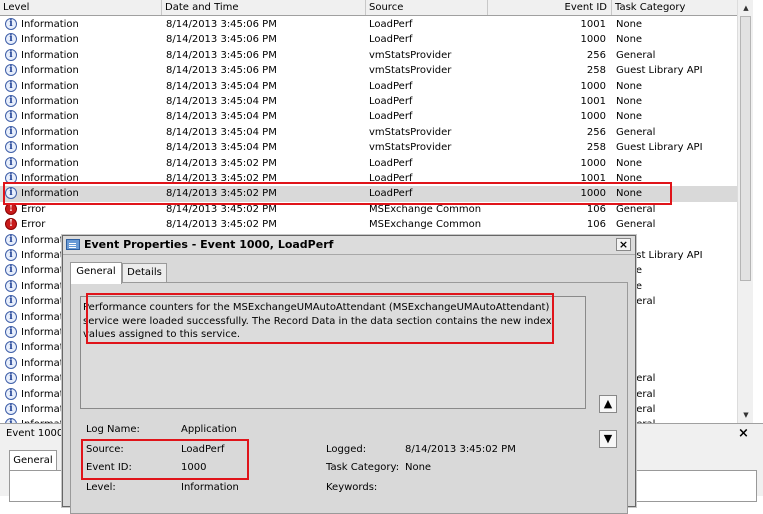 The width and height of the screenshot is (763, 514). I want to click on scroll-up-icon: ▲, so click(746, 8).